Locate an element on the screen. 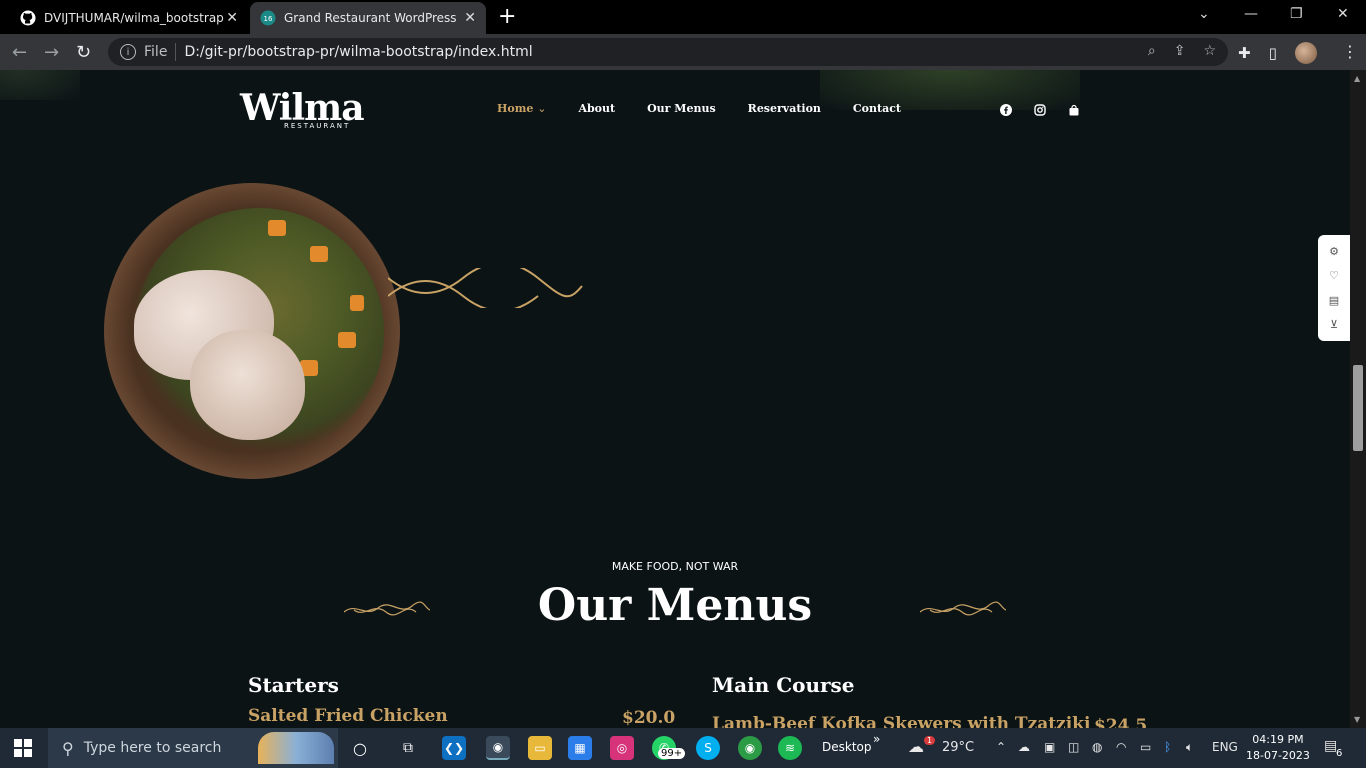 The height and width of the screenshot is (768, 1366). logo-subtitle: RESTAURANT is located at coordinates (317, 126).